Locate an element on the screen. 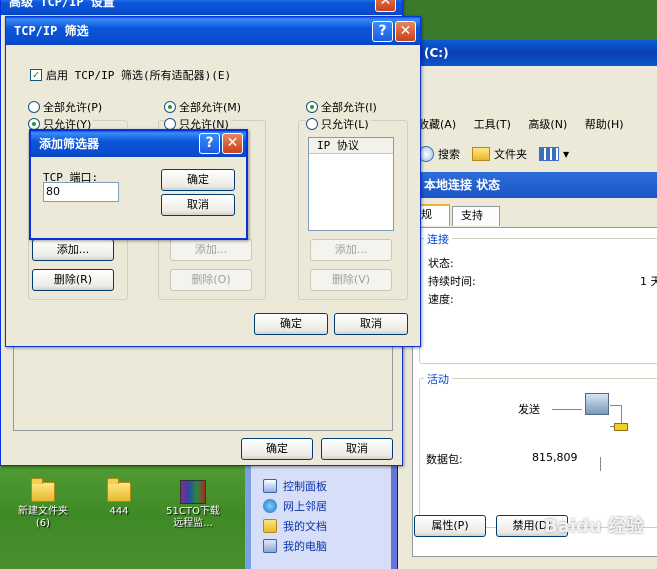 Image resolution: width=657 pixels, height=569 pixels. control-panel-icon is located at coordinates (270, 486).